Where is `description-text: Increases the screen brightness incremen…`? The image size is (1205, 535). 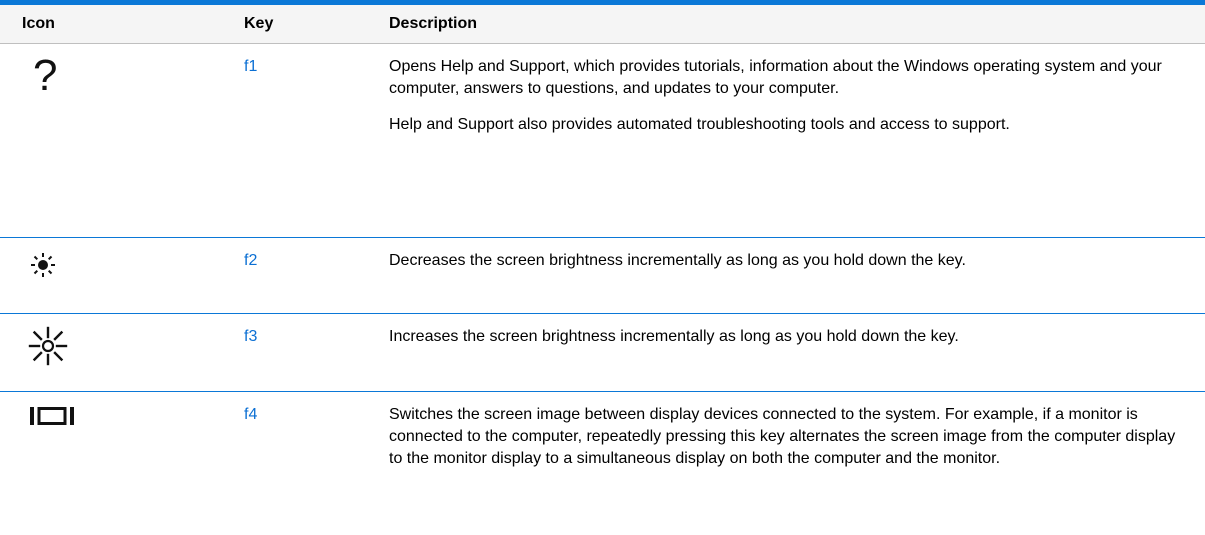 description-text: Increases the screen brightness incremen… is located at coordinates (674, 336).